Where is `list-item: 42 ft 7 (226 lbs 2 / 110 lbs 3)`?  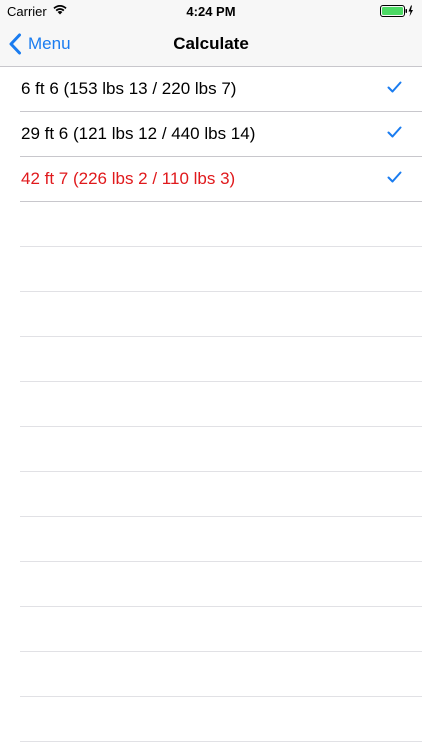
list-item: 42 ft 7 (226 lbs 2 / 110 lbs 3) is located at coordinates (221, 179).